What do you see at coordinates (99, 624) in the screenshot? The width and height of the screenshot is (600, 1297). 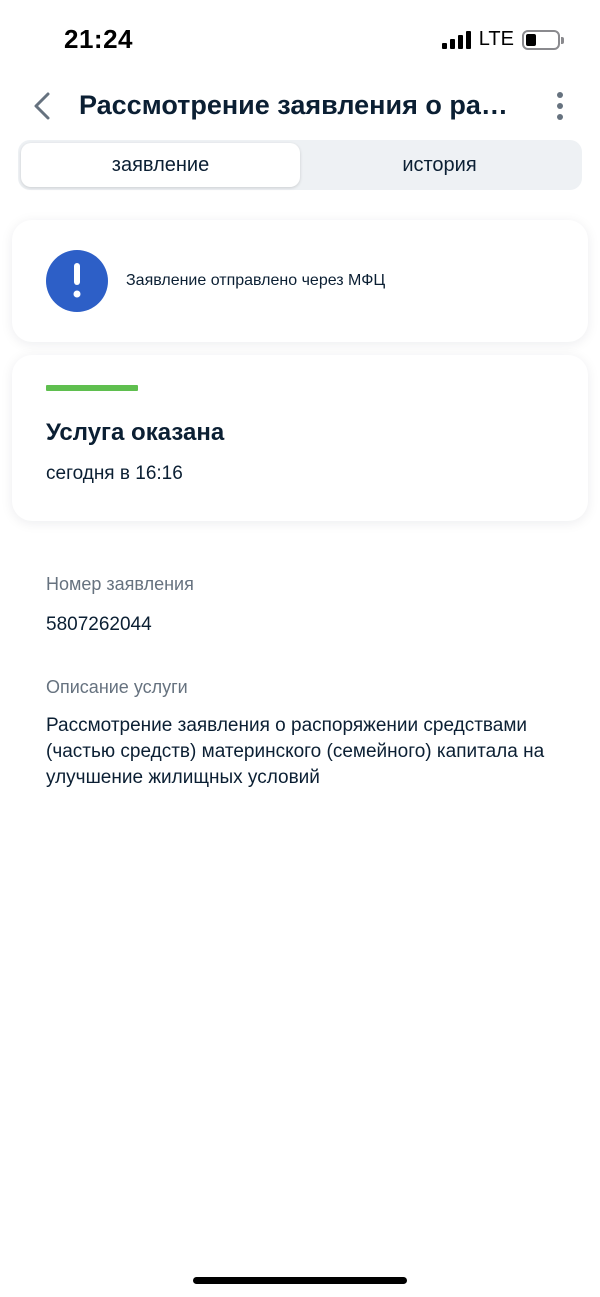 I see `application-number-value: 5807262044` at bounding box center [99, 624].